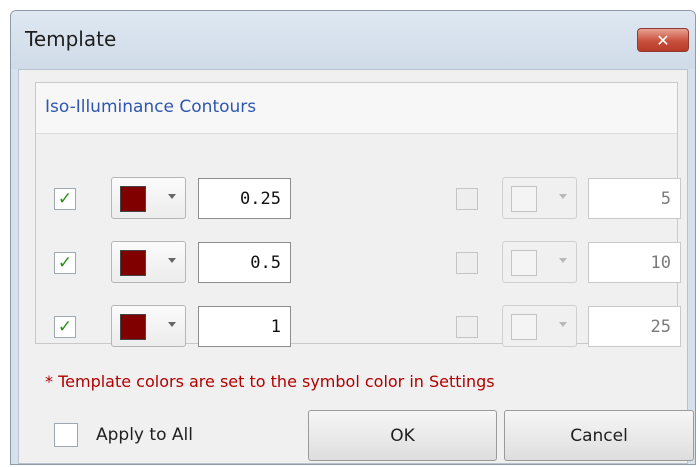  I want to click on group-title: Iso-Illuminance Contours, so click(151, 107).